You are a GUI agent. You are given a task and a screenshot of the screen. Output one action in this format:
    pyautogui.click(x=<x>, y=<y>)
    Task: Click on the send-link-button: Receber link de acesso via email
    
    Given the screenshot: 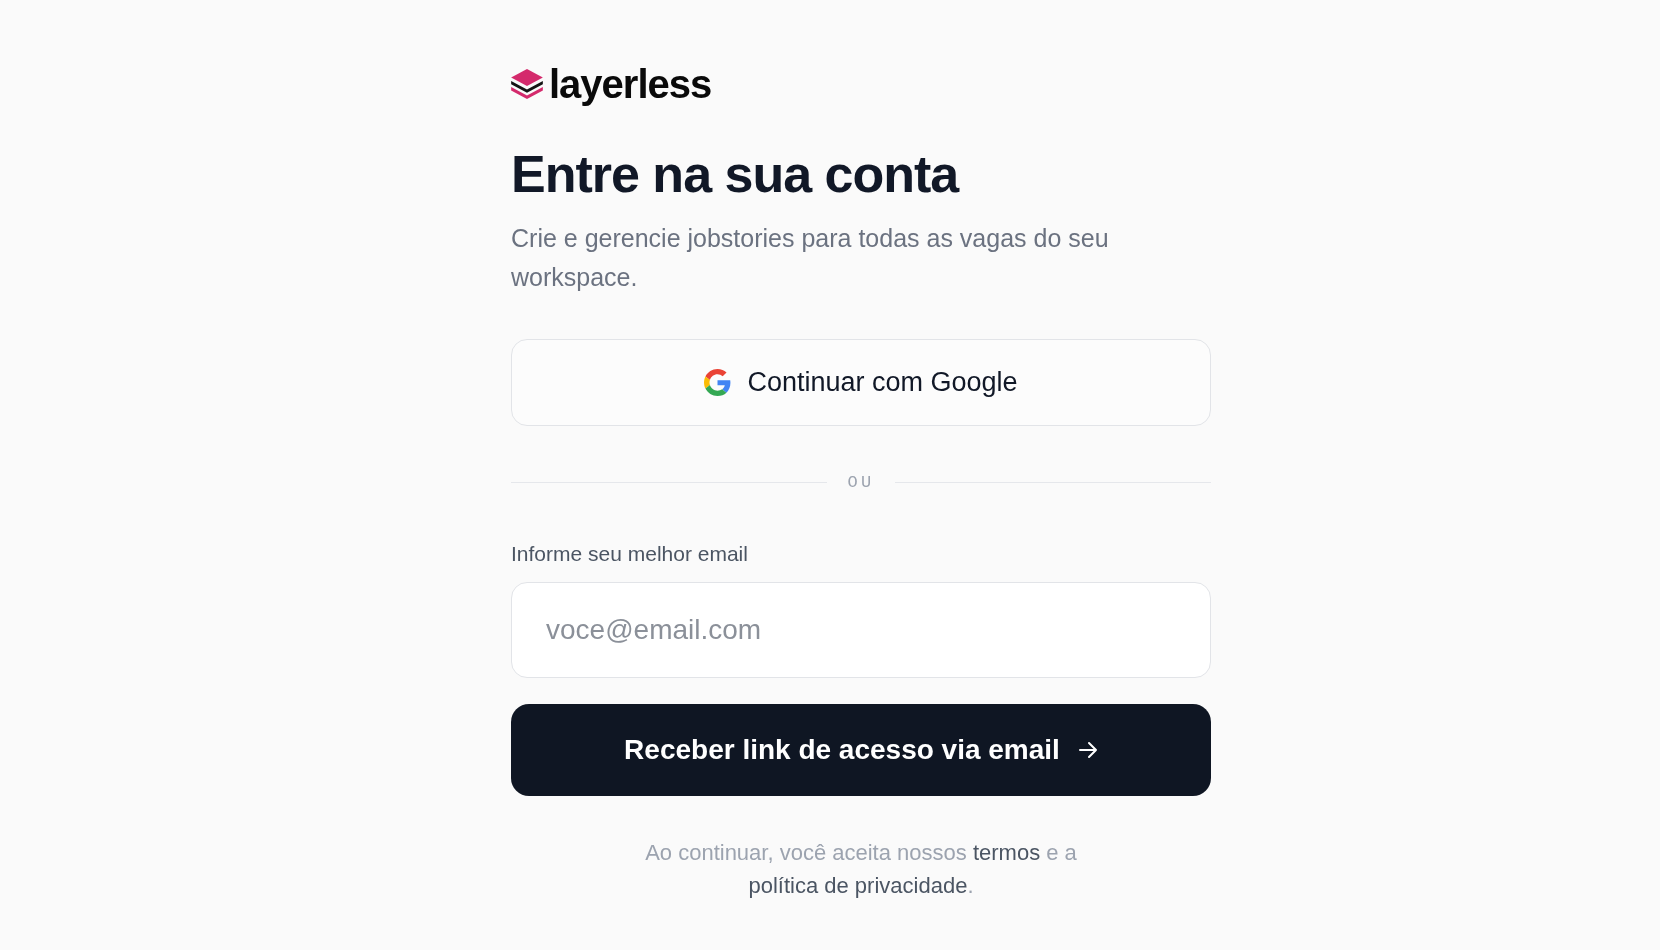 What is the action you would take?
    pyautogui.click(x=861, y=750)
    